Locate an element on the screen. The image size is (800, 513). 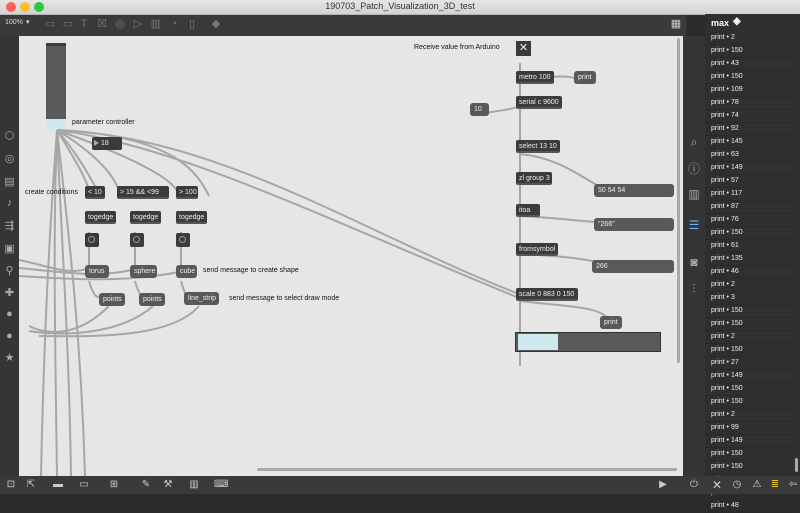
toggle-icon: ☒ is located at coordinates (102, 24).